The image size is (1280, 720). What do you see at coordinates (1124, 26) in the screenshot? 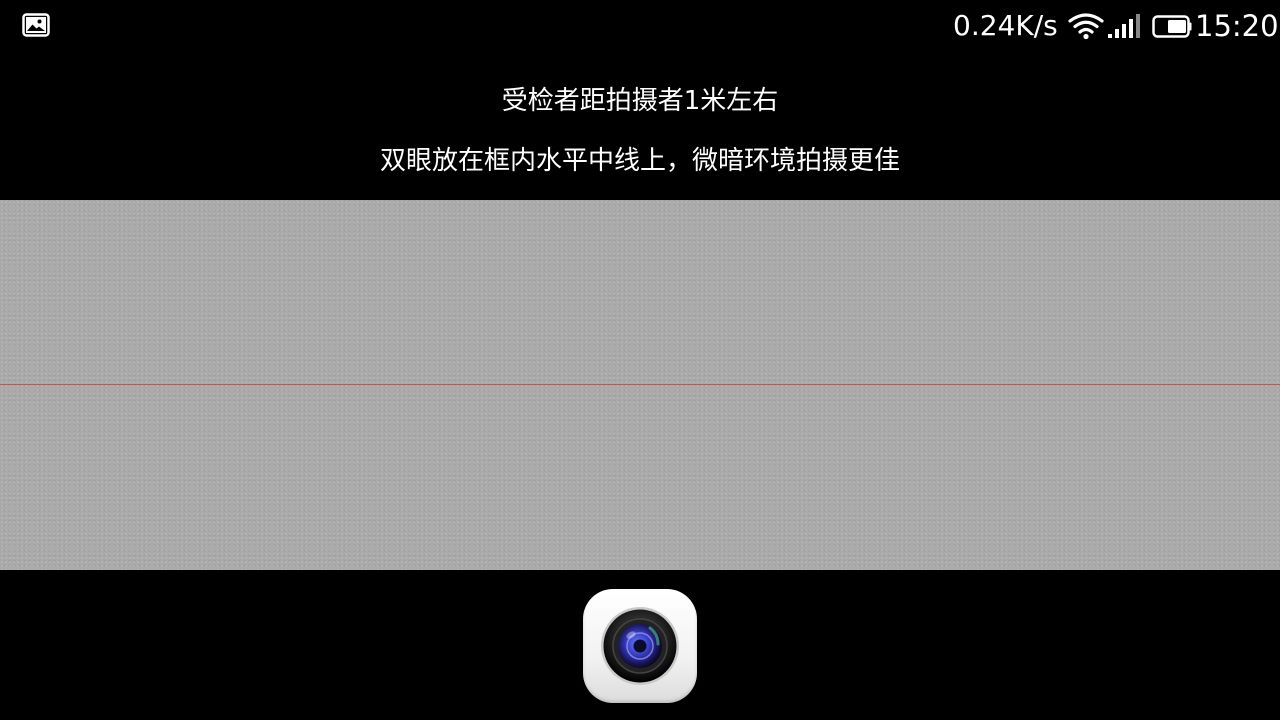
I see `signal-icon` at bounding box center [1124, 26].